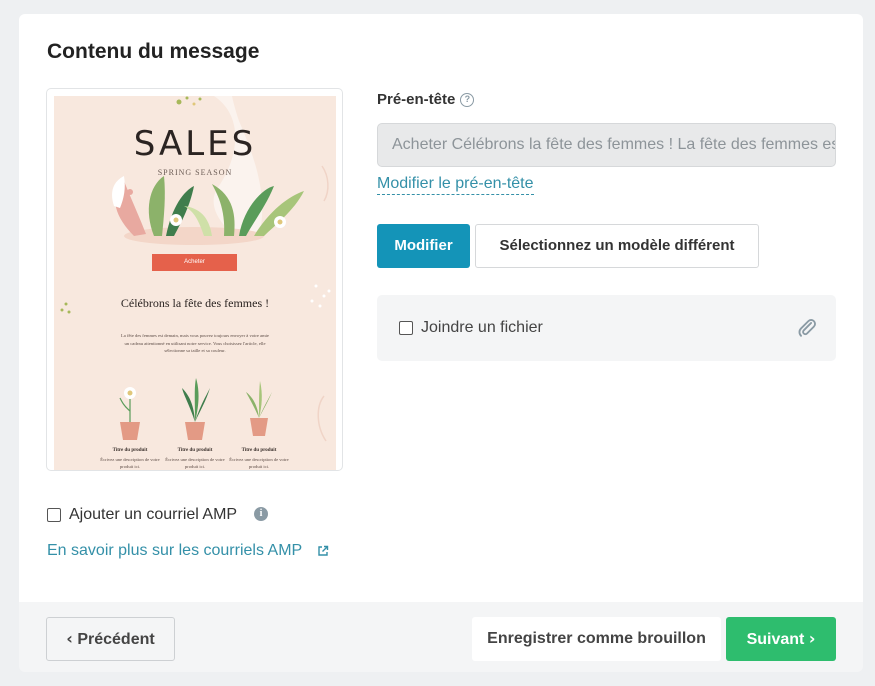 The image size is (875, 686). I want to click on preview-headline: Célébrons la fête des femmes !, so click(195, 303).